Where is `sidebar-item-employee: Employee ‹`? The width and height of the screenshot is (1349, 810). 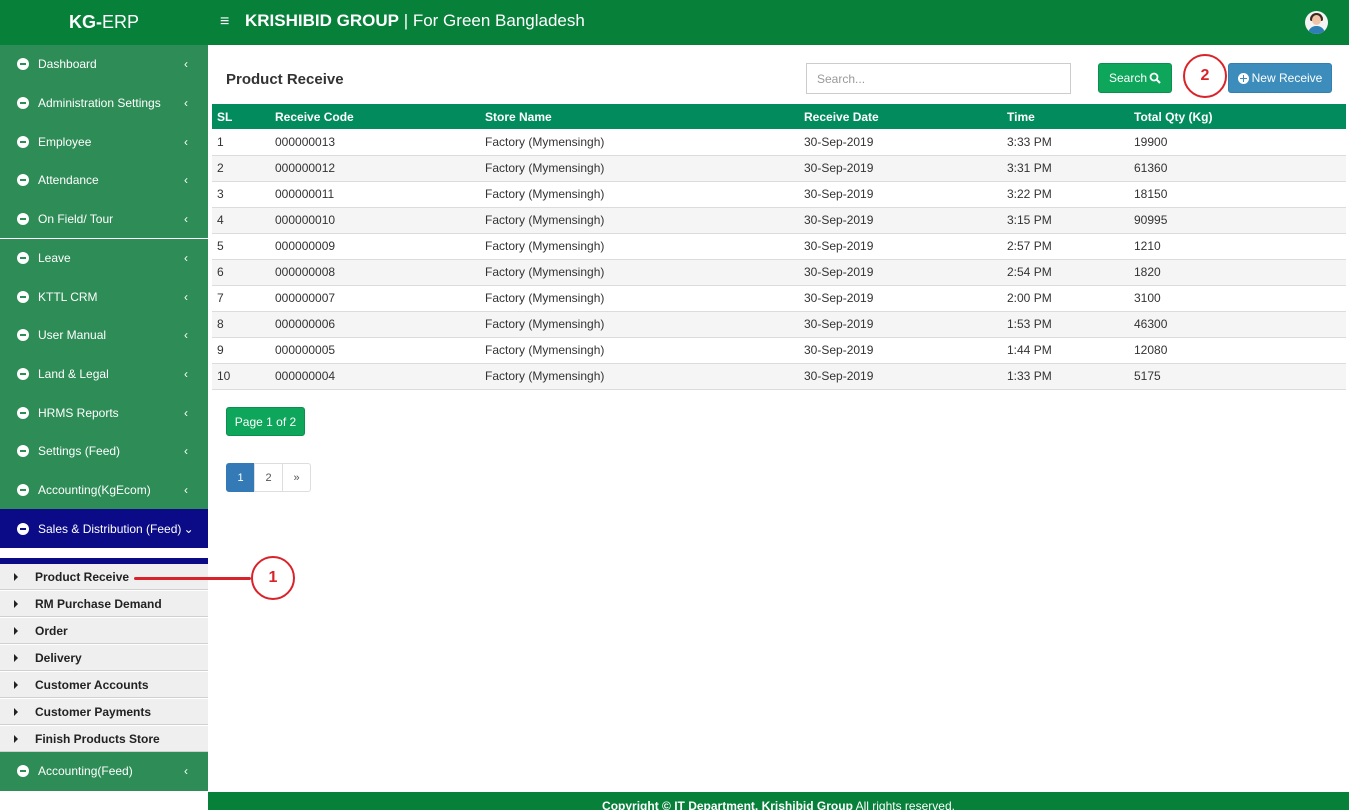 sidebar-item-employee: Employee ‹ is located at coordinates (104, 142).